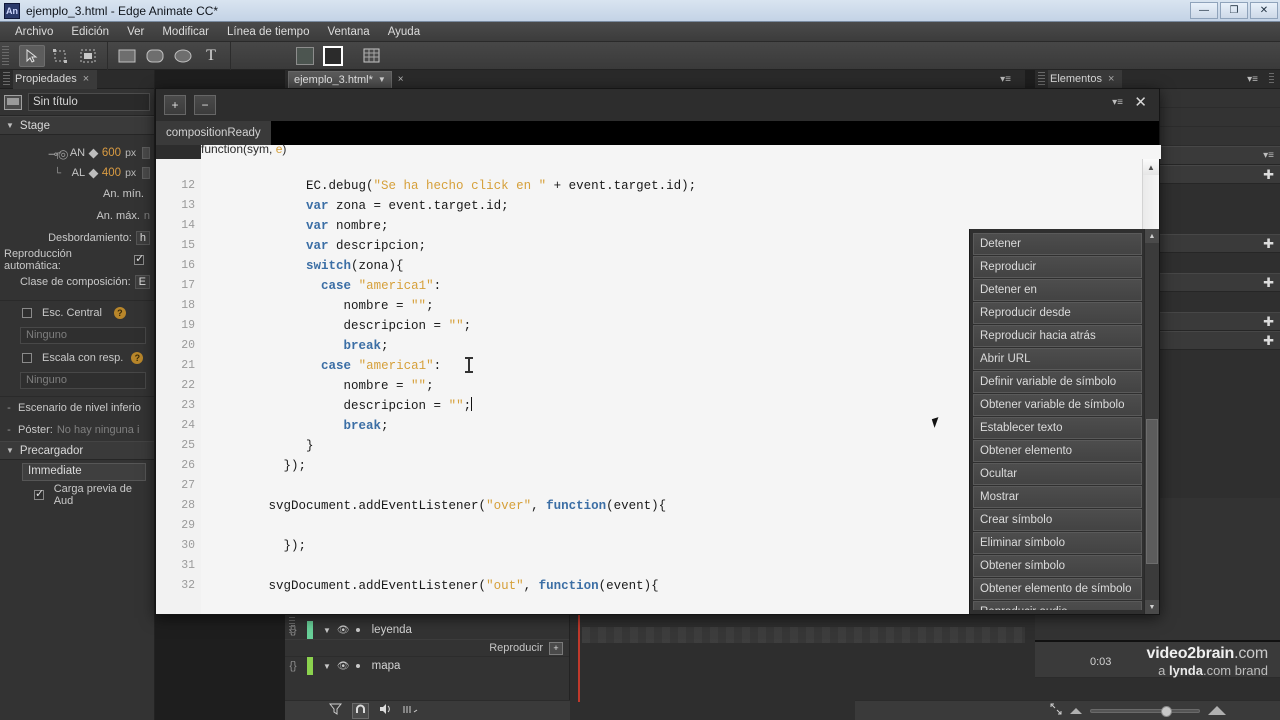 This screenshot has height=720, width=1280. What do you see at coordinates (83, 335) in the screenshot?
I see `center-stage-select: Ninguno` at bounding box center [83, 335].